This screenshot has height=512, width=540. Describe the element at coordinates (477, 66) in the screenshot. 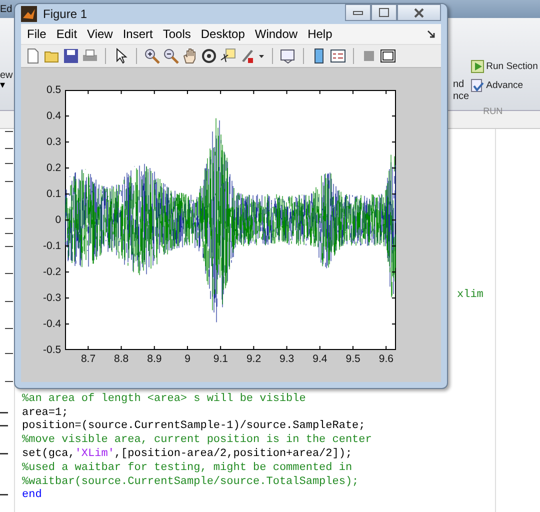

I see `play-icon` at that location.